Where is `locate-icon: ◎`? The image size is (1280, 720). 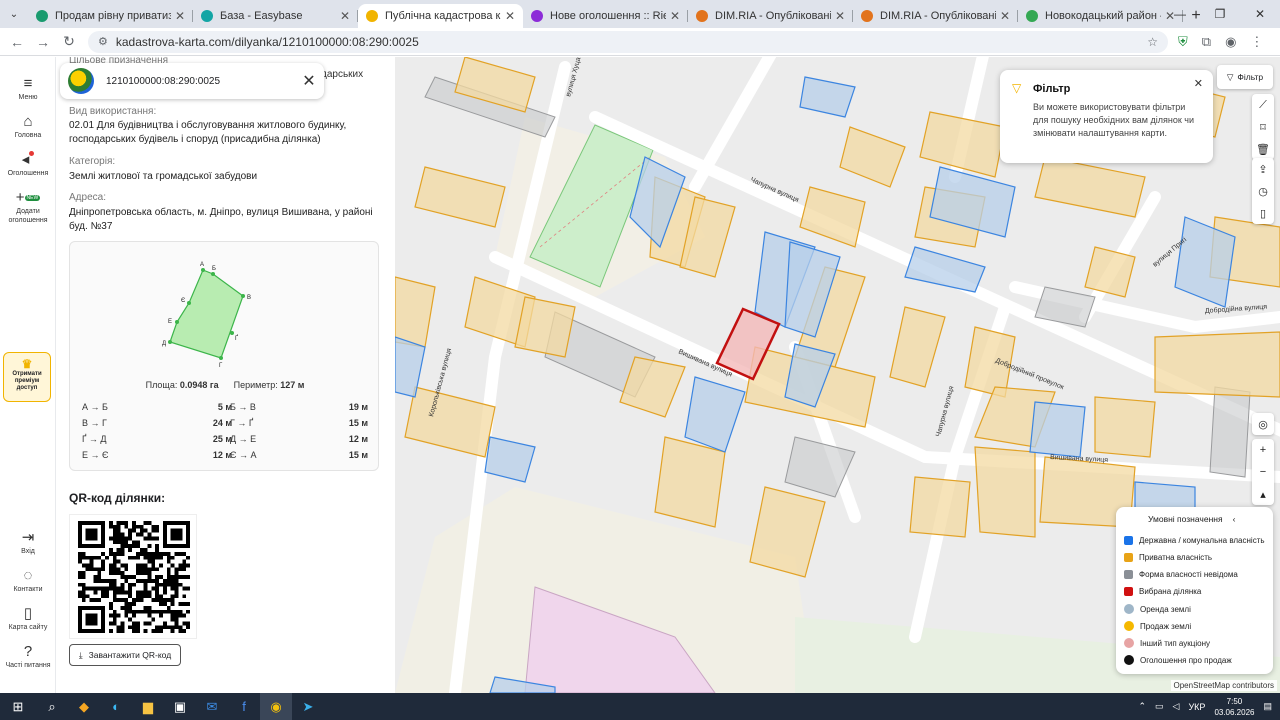 locate-icon: ◎ is located at coordinates (1263, 424).